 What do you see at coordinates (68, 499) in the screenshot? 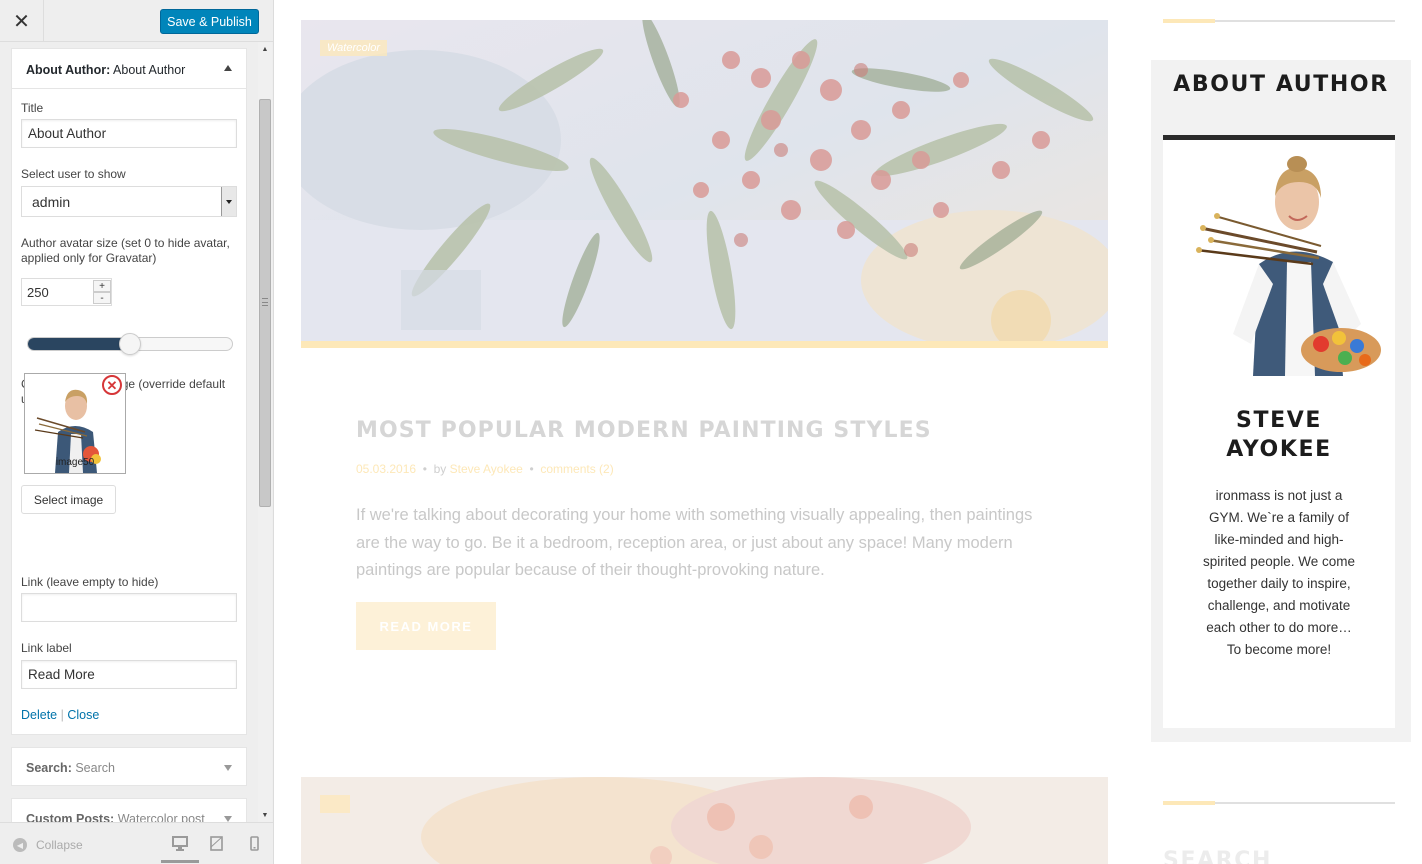
I see `select-image-button: Select image` at bounding box center [68, 499].